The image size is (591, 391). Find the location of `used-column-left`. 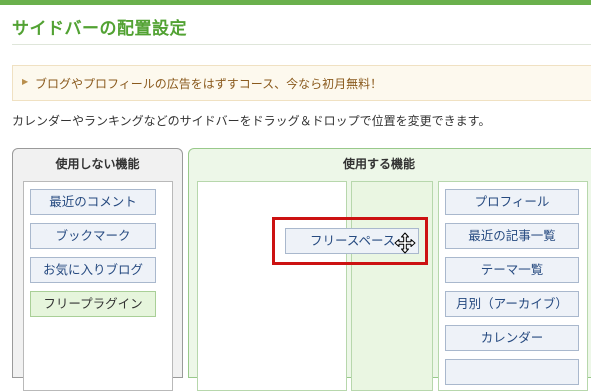

used-column-left is located at coordinates (272, 286).